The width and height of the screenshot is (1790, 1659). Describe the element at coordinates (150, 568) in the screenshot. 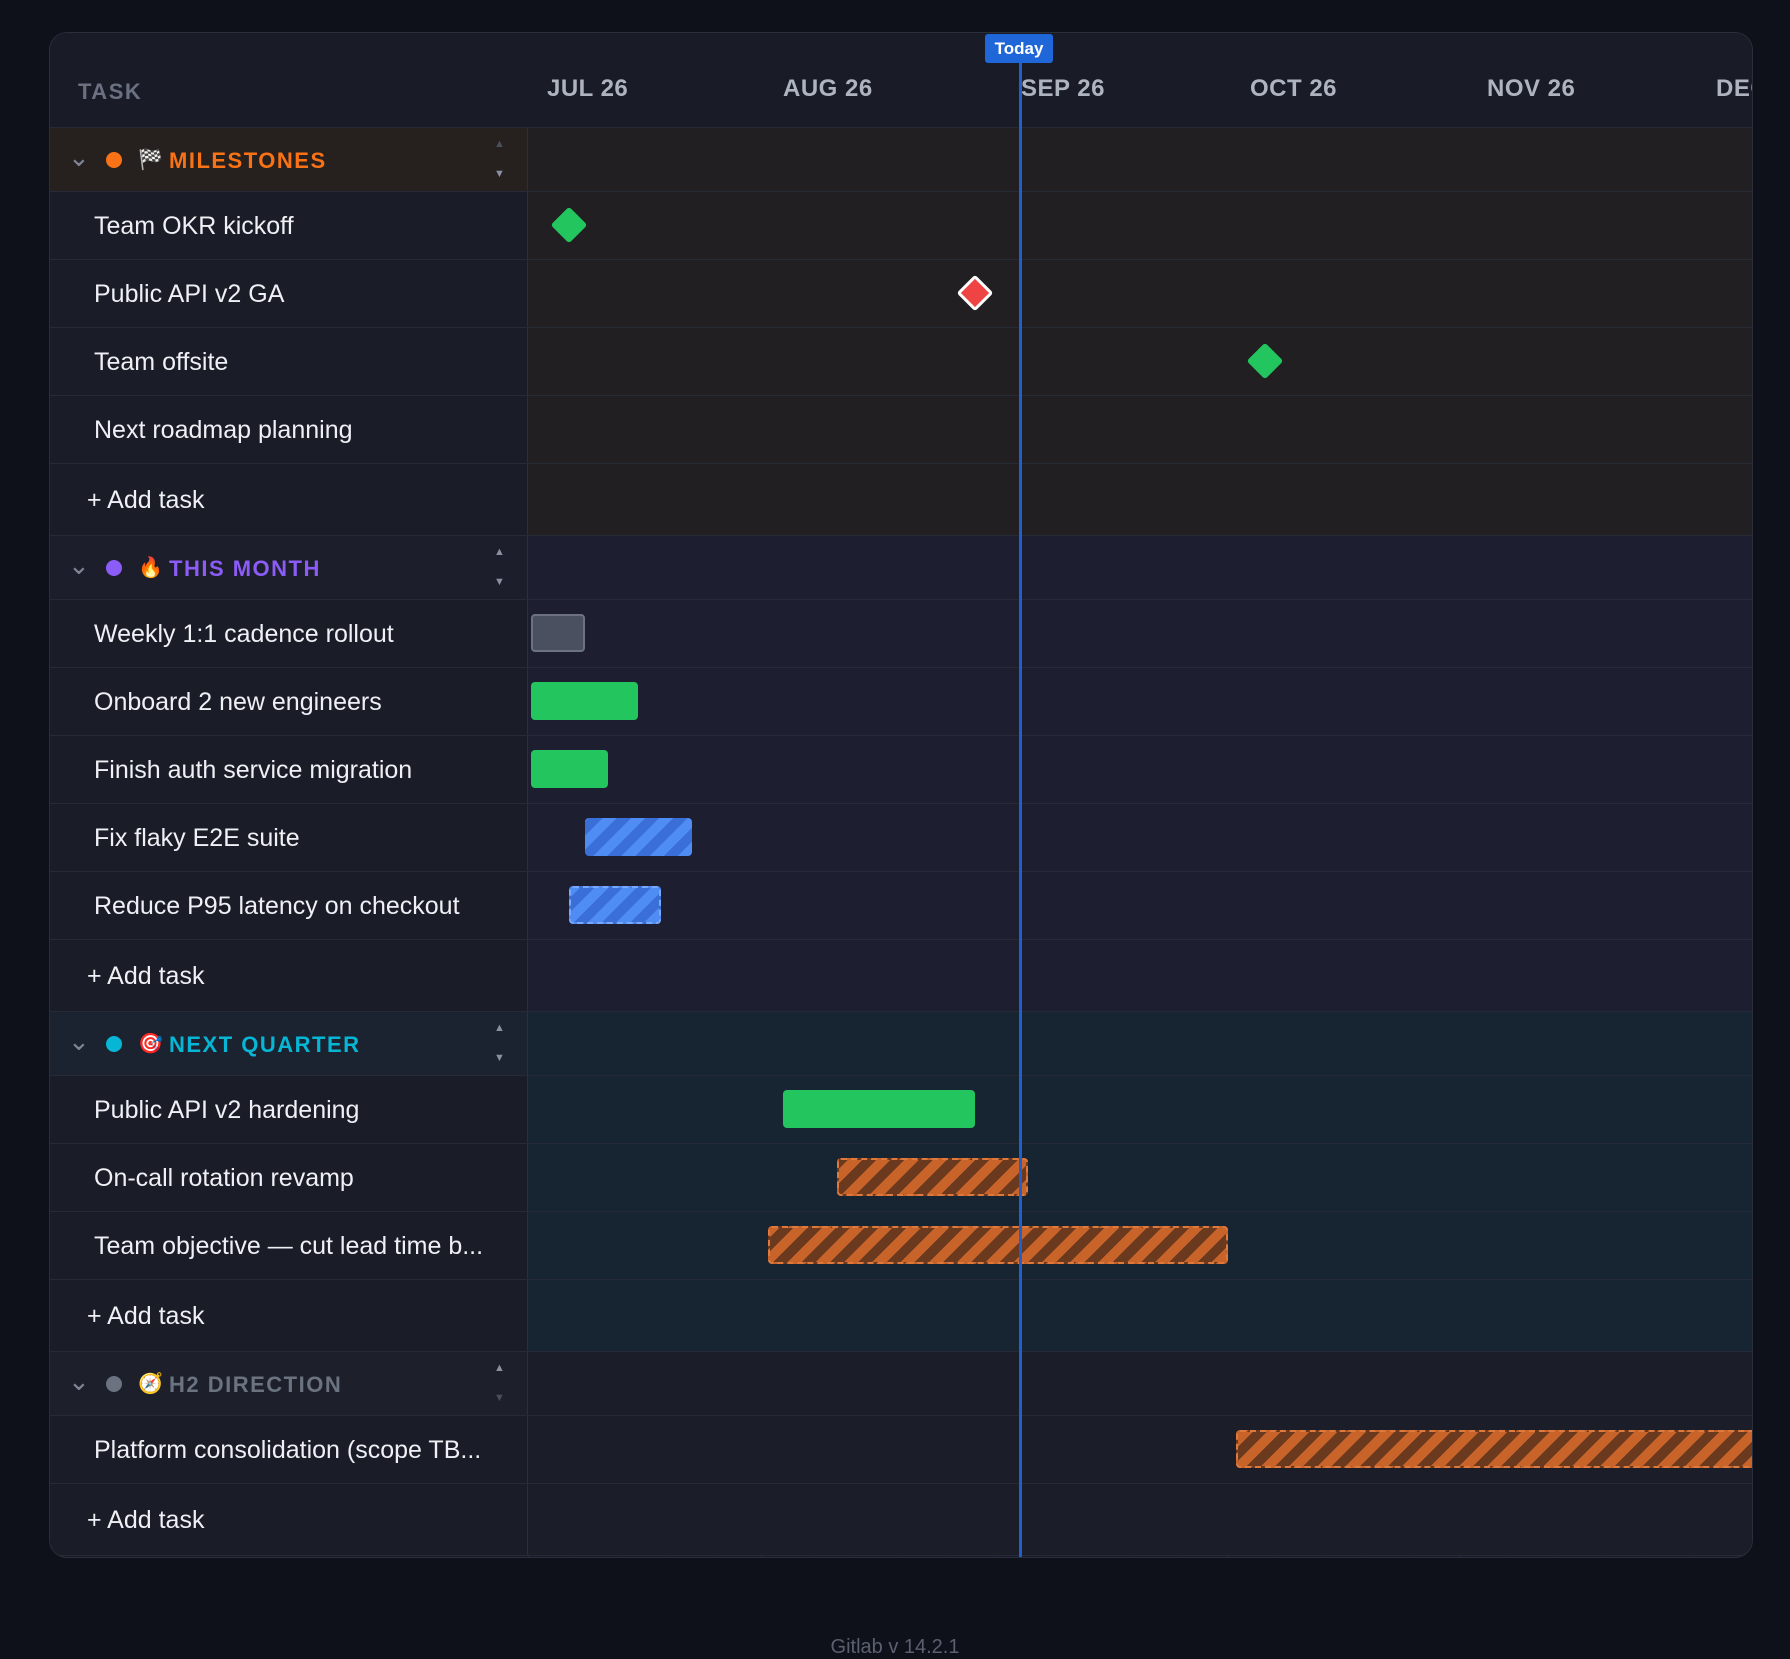

I see `fire-icon: 🔥` at that location.